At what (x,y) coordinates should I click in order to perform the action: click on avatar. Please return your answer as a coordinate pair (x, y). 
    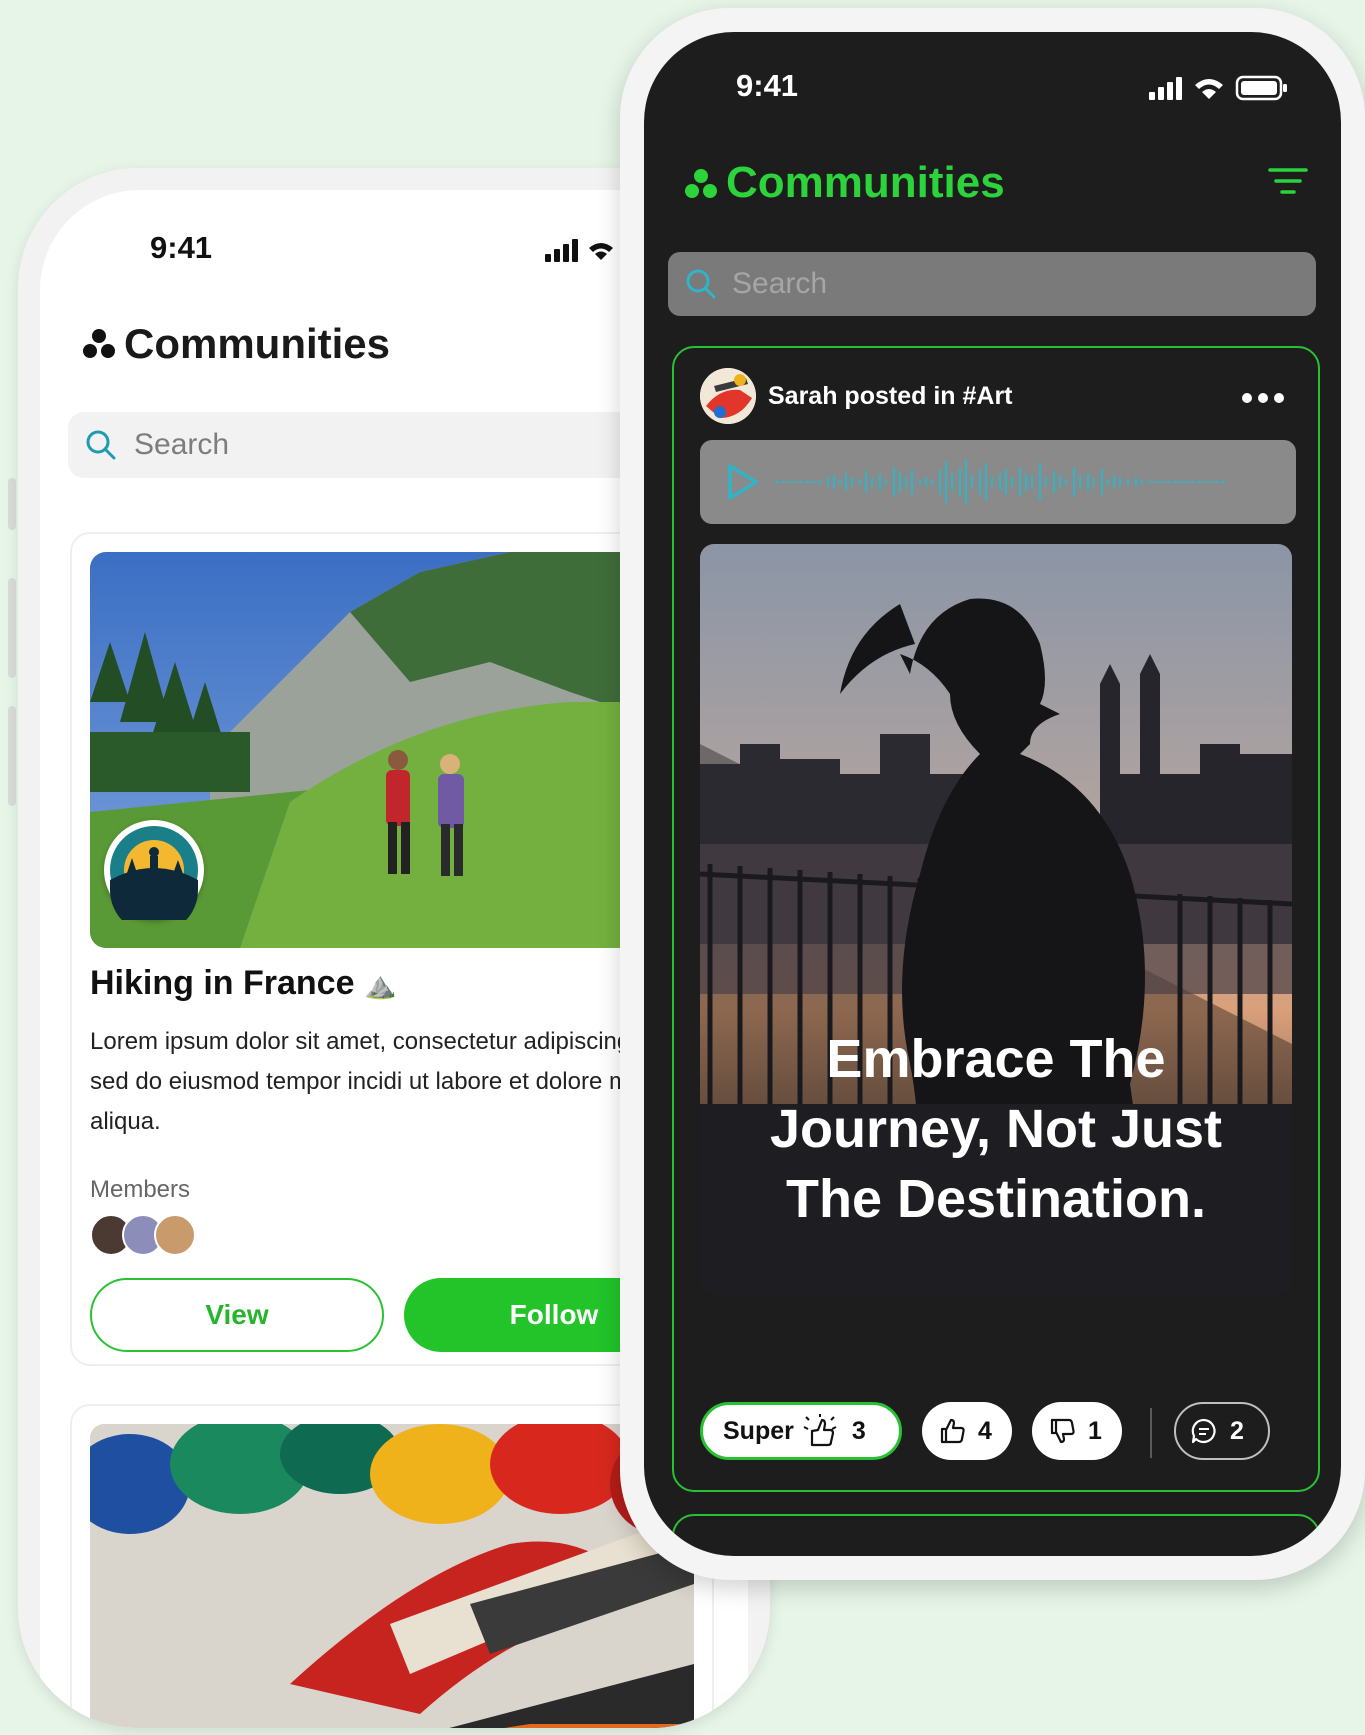
    Looking at the image, I should click on (175, 1235).